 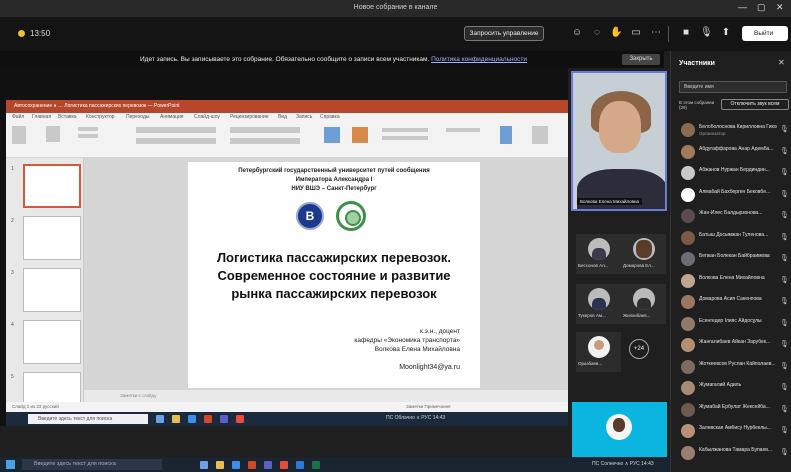 What do you see at coordinates (137, 117) in the screenshot?
I see `tab-transitions: Переходы` at bounding box center [137, 117].